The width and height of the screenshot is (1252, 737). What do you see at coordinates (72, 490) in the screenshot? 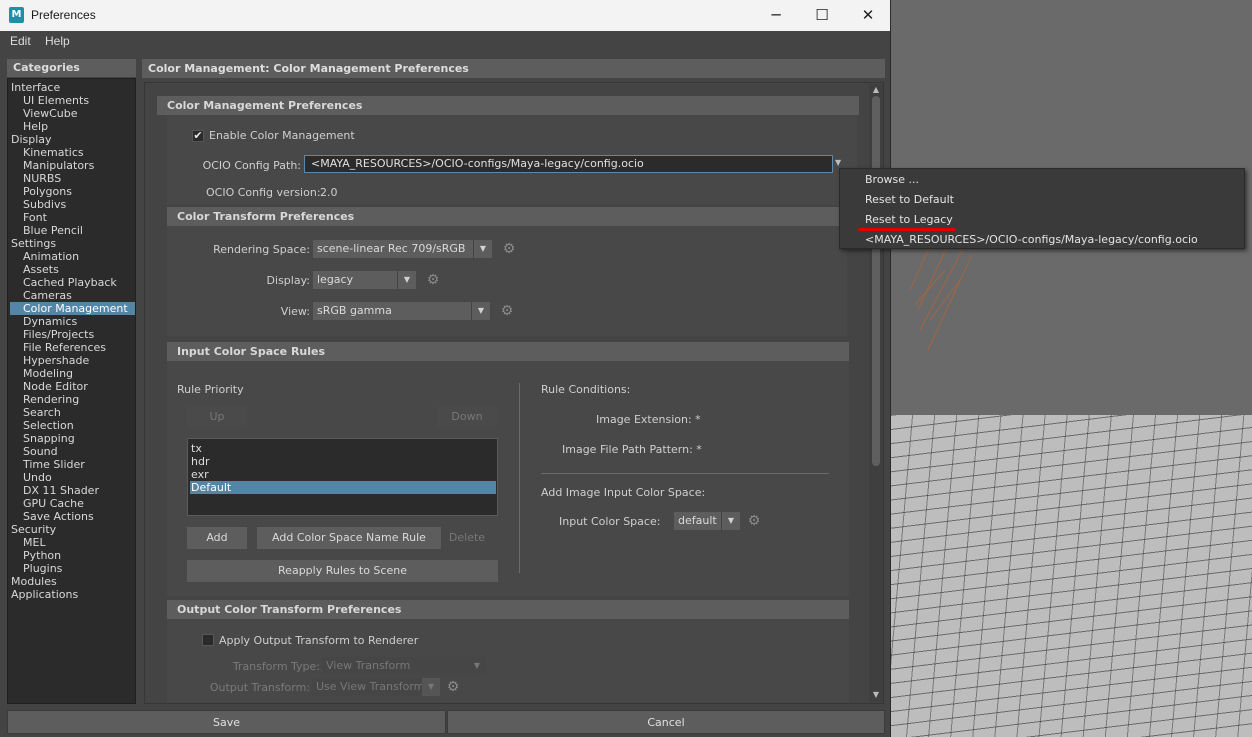
I see `sidebar-item-dx-11-shader: DX 11 Shader` at bounding box center [72, 490].